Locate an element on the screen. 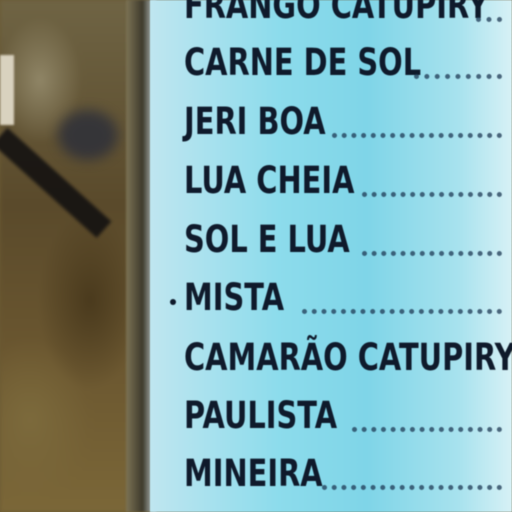  menu-item: JERI BOA is located at coordinates (343, 122).